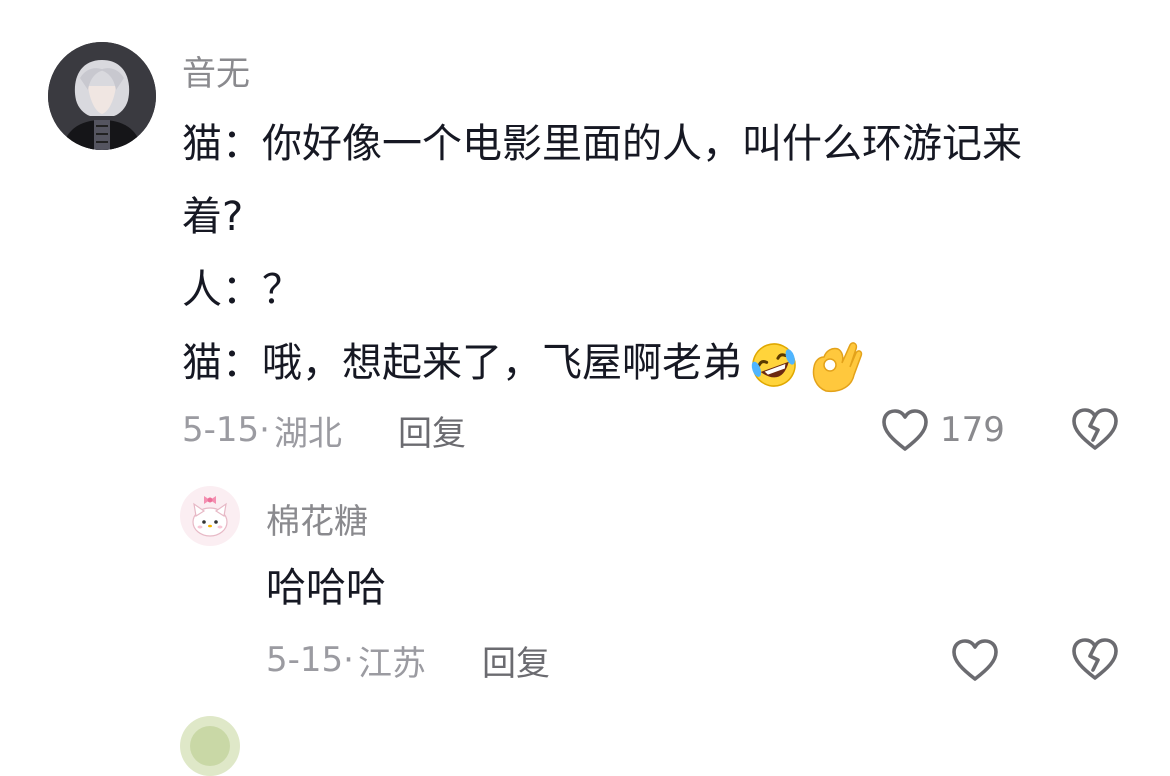 The height and width of the screenshot is (776, 1170). I want to click on like-count: 179, so click(972, 430).